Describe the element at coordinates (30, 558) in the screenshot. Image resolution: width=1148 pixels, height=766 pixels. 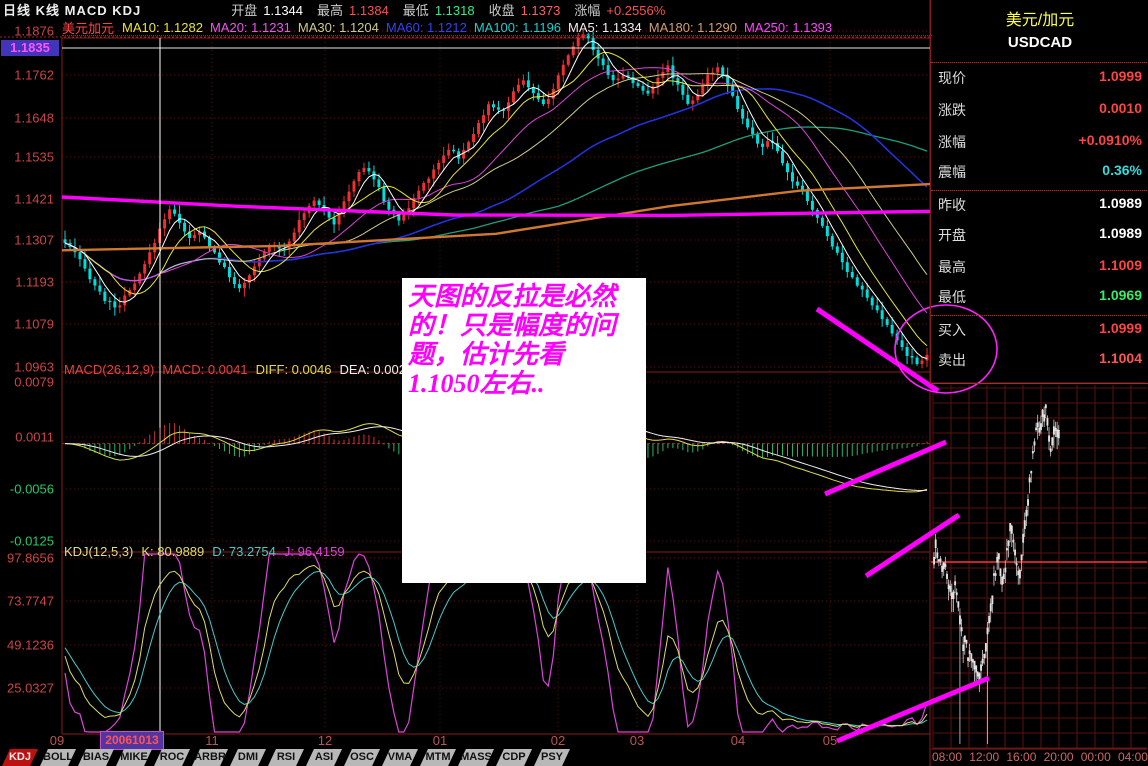
I see `kdj-axis-label: 97.8656` at that location.